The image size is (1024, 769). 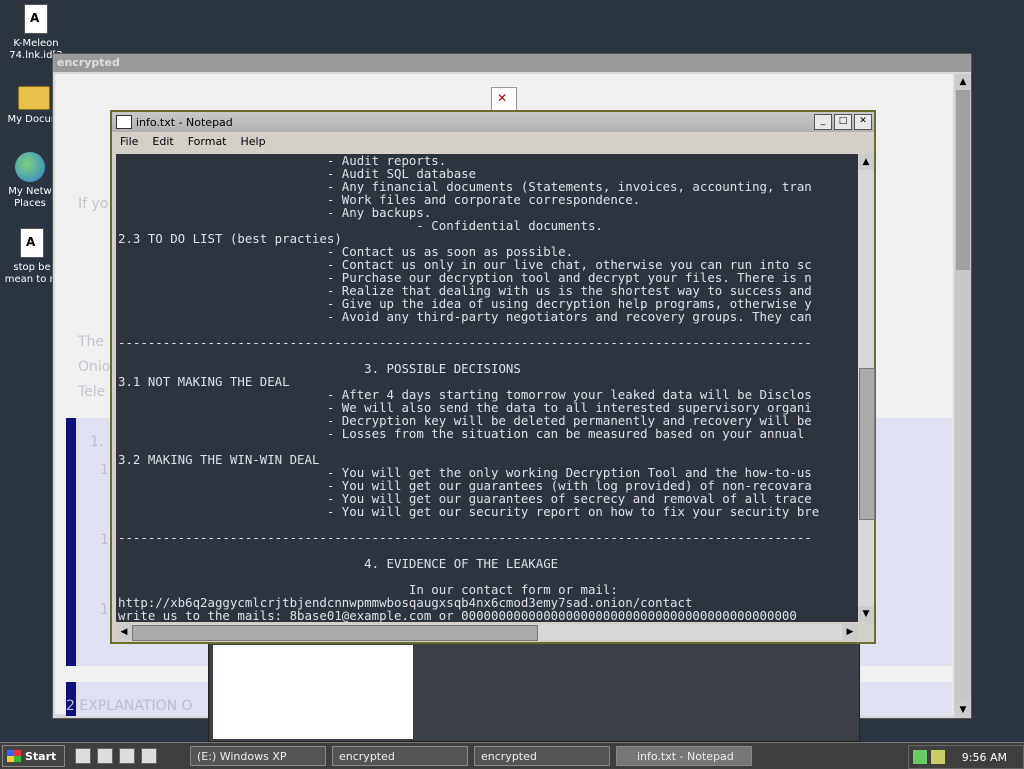 What do you see at coordinates (512, 63) in the screenshot?
I see `window-title: encrypted` at bounding box center [512, 63].